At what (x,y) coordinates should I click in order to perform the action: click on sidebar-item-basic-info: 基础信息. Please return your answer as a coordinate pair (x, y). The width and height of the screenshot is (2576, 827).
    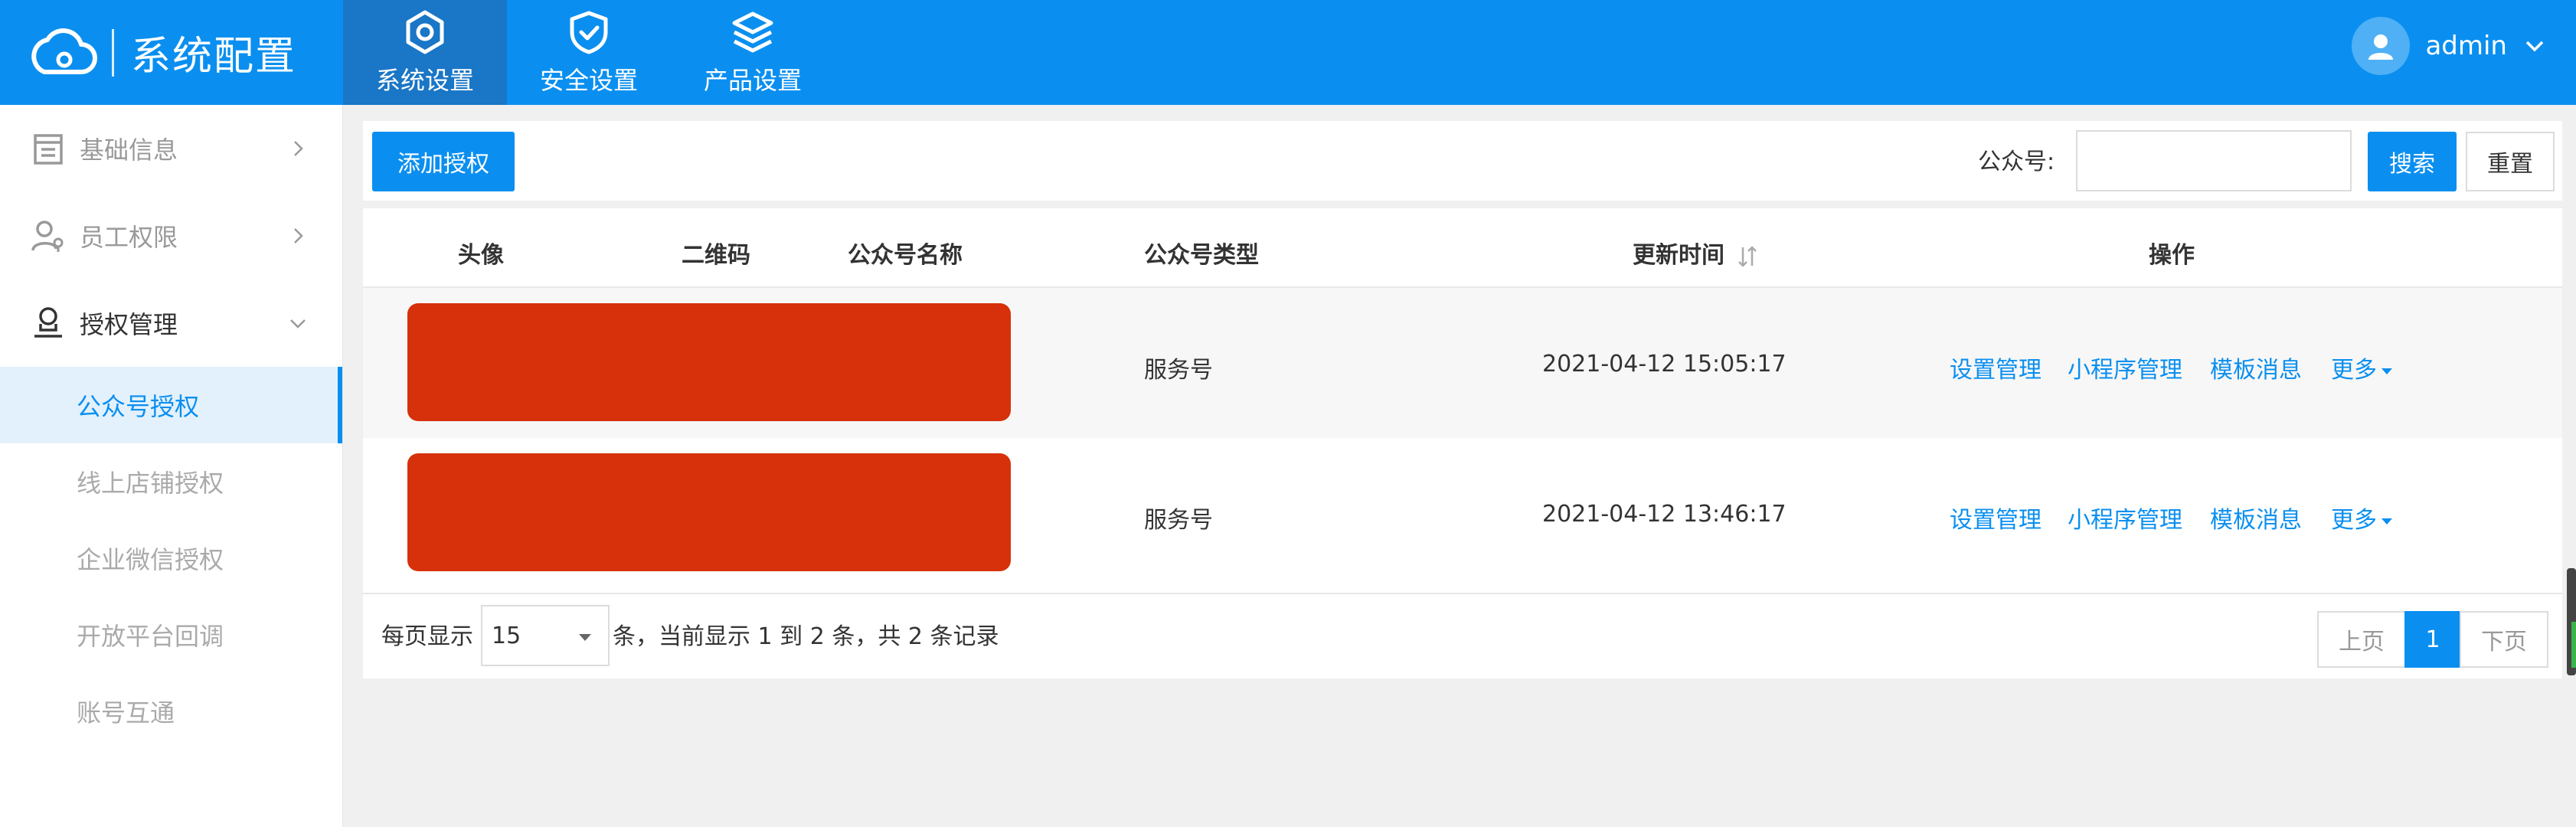
    Looking at the image, I should click on (171, 148).